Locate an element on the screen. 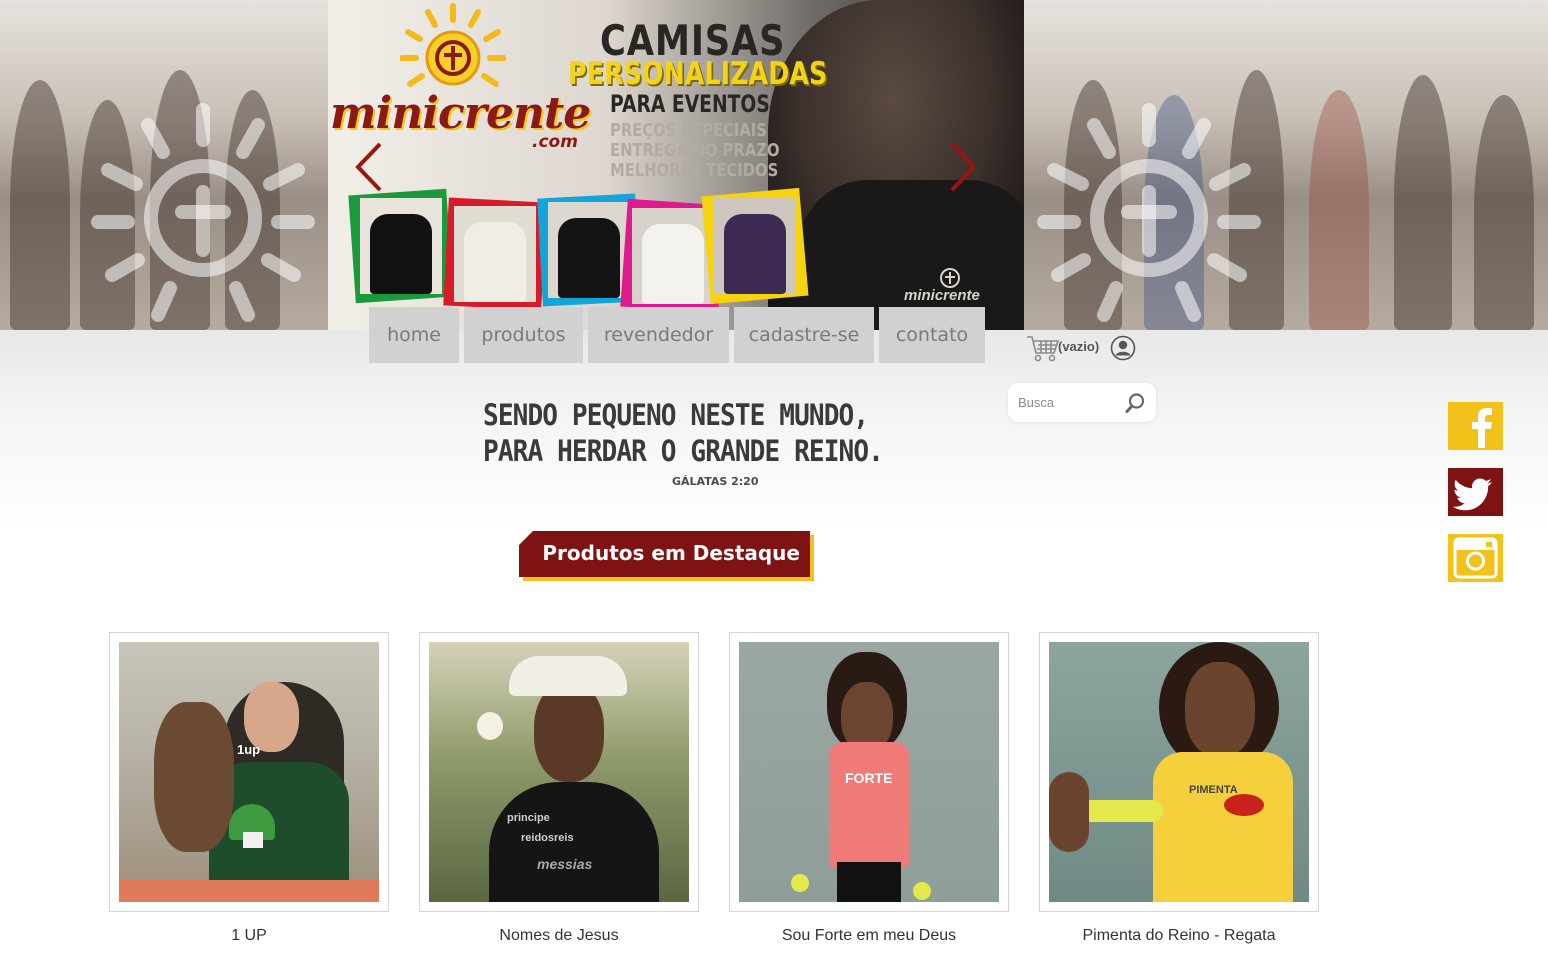 The width and height of the screenshot is (1548, 969). product-card-1up: 1up is located at coordinates (249, 772).